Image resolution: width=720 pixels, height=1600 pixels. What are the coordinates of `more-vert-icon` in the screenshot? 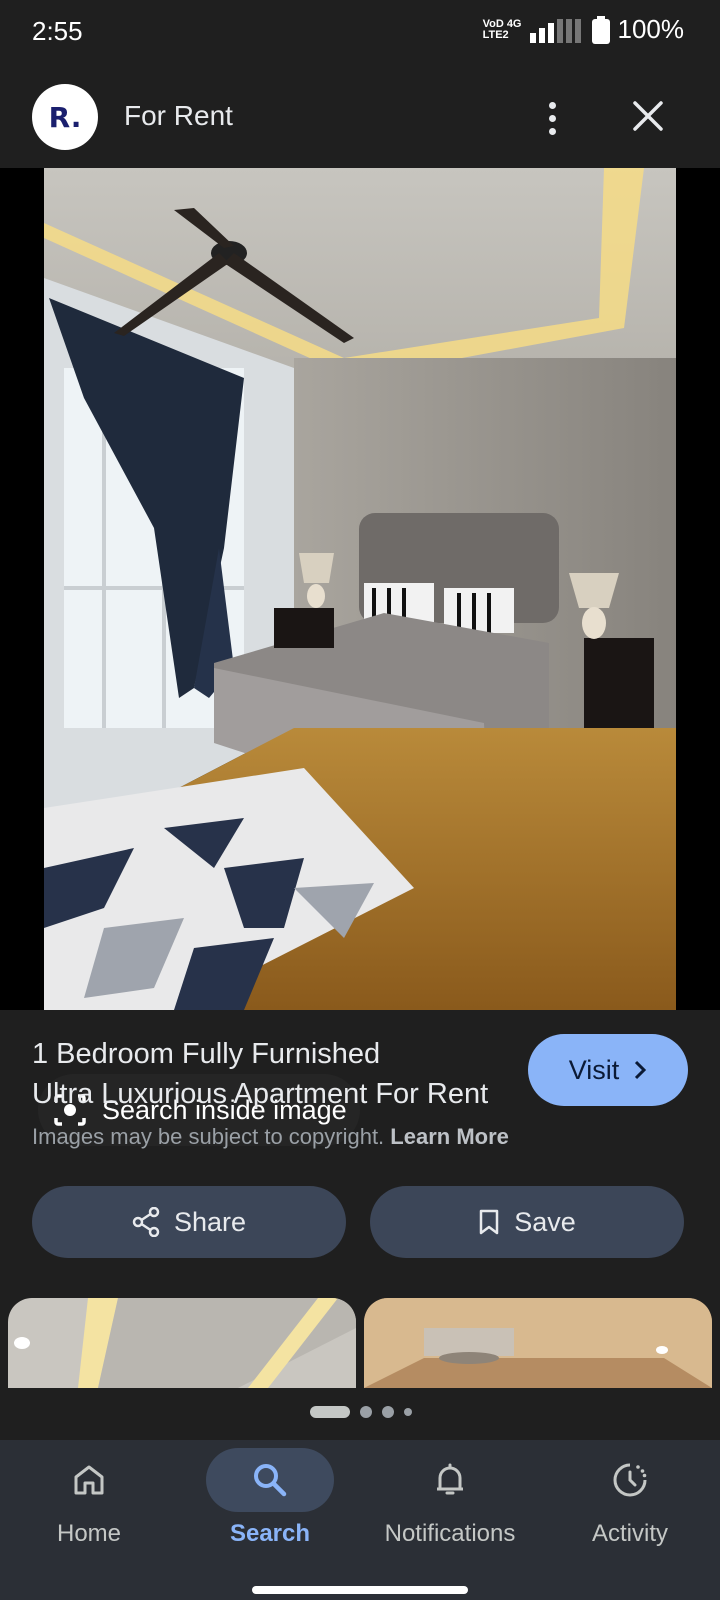 It's located at (552, 105).